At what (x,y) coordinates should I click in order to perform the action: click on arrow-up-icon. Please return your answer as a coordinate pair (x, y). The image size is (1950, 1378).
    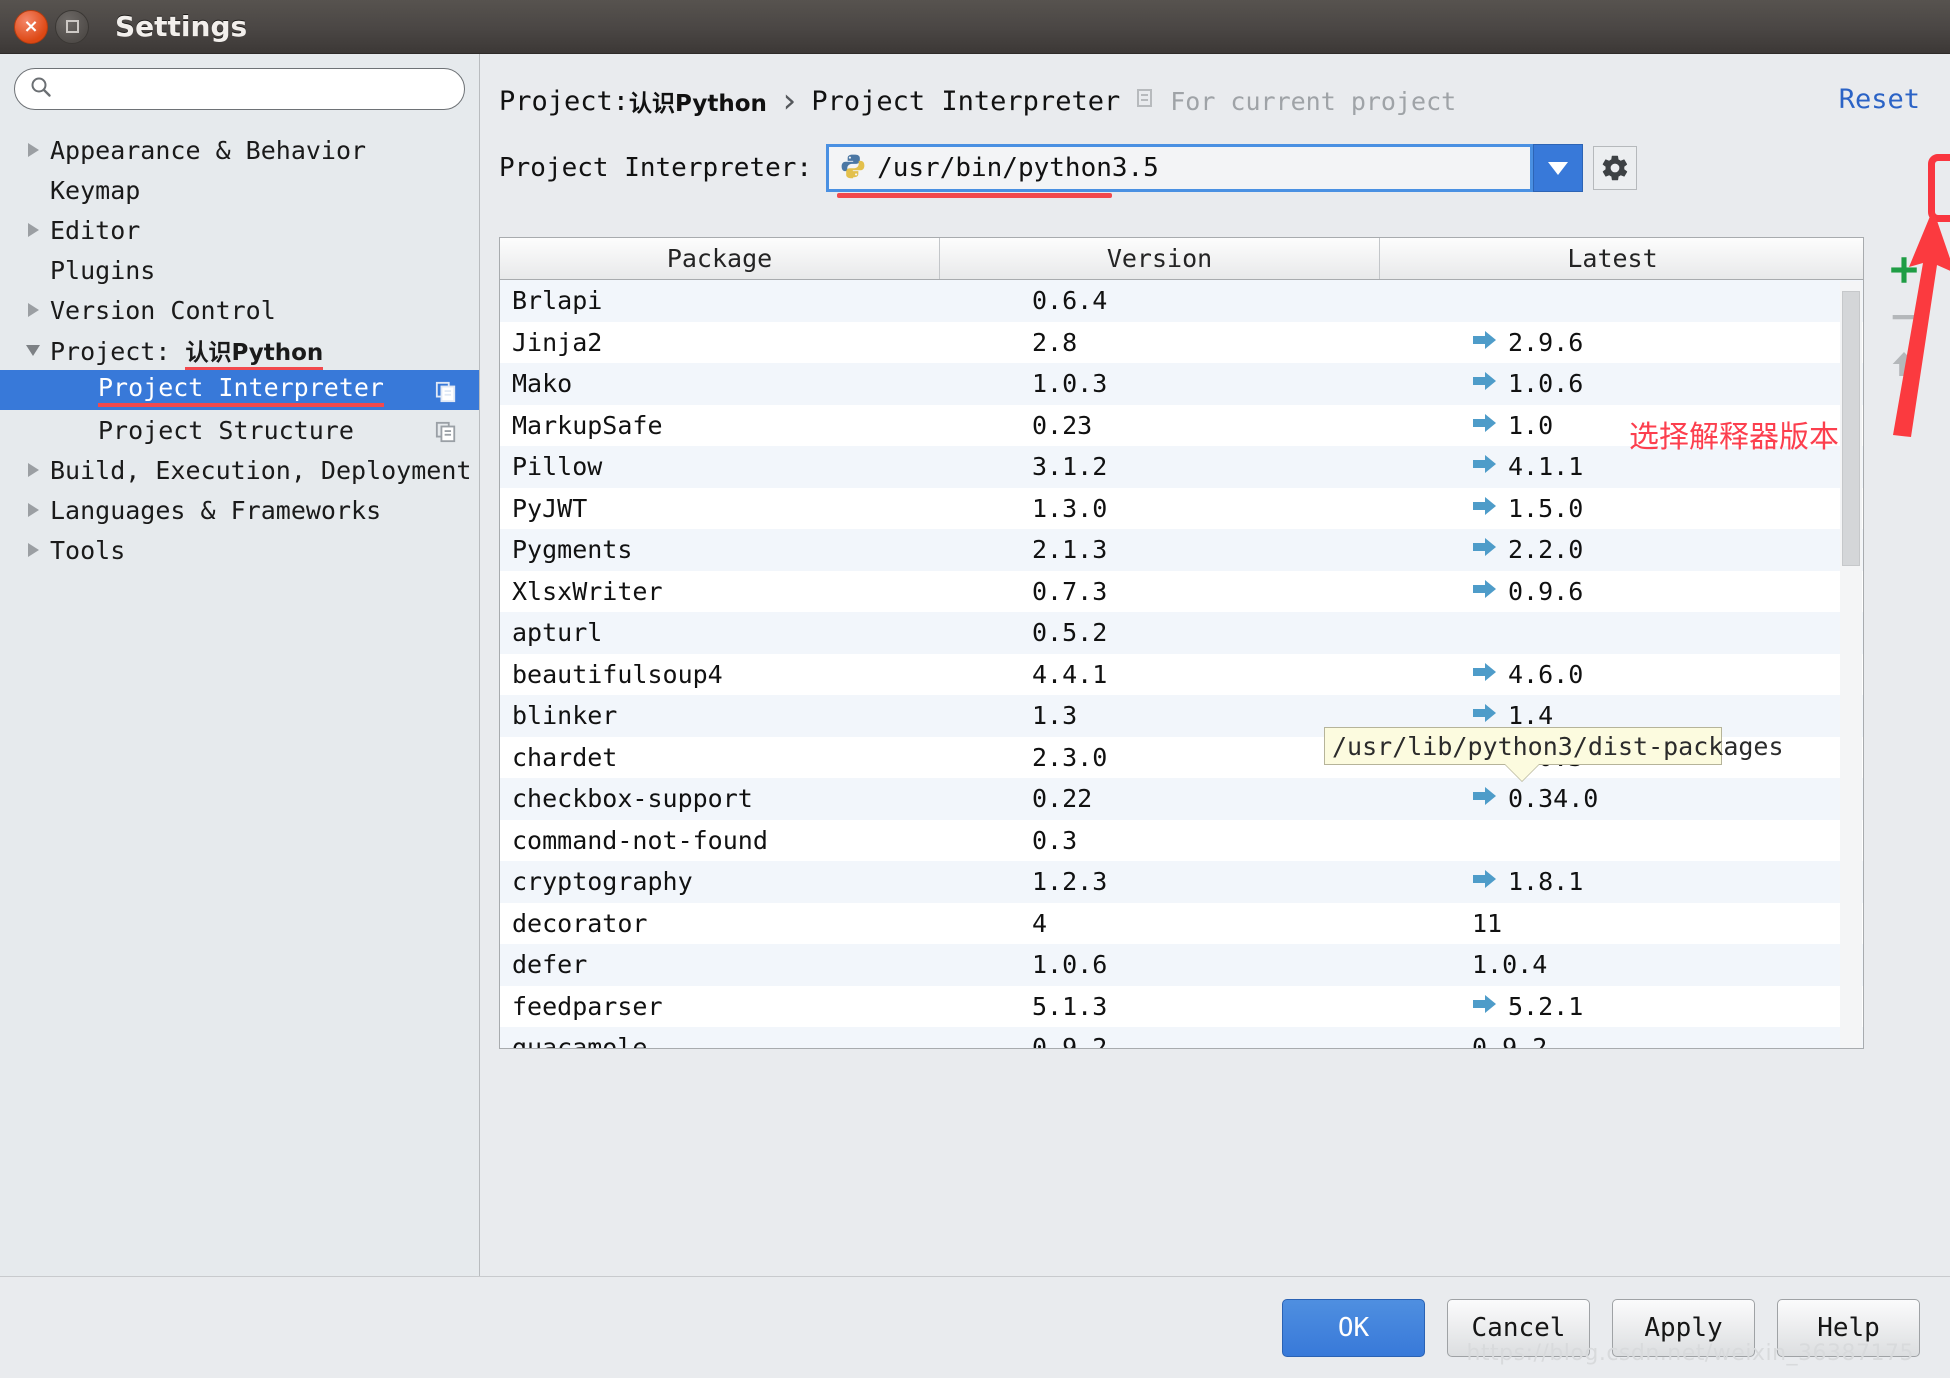
    Looking at the image, I should click on (1904, 363).